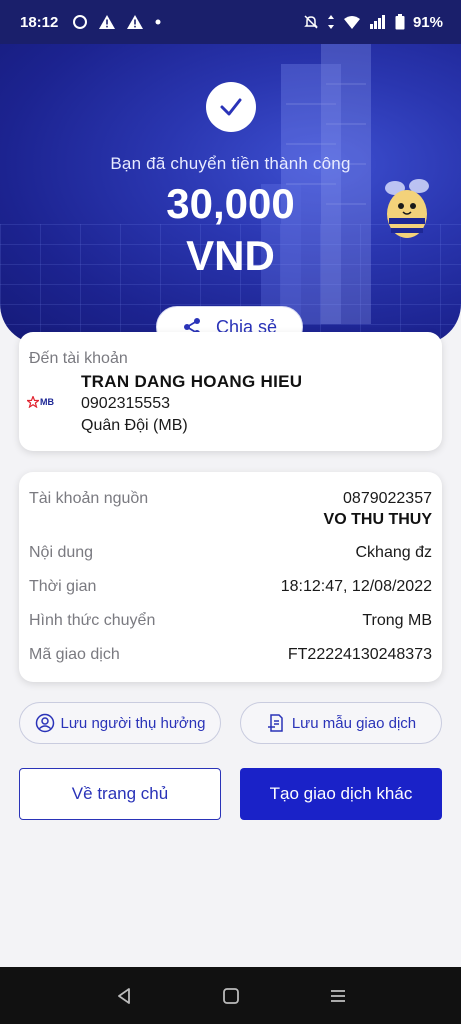 This screenshot has height=1024, width=461. Describe the element at coordinates (230, 655) in the screenshot. I see `detail-row-txid: Mã giao dịch FT22224130248373` at that location.